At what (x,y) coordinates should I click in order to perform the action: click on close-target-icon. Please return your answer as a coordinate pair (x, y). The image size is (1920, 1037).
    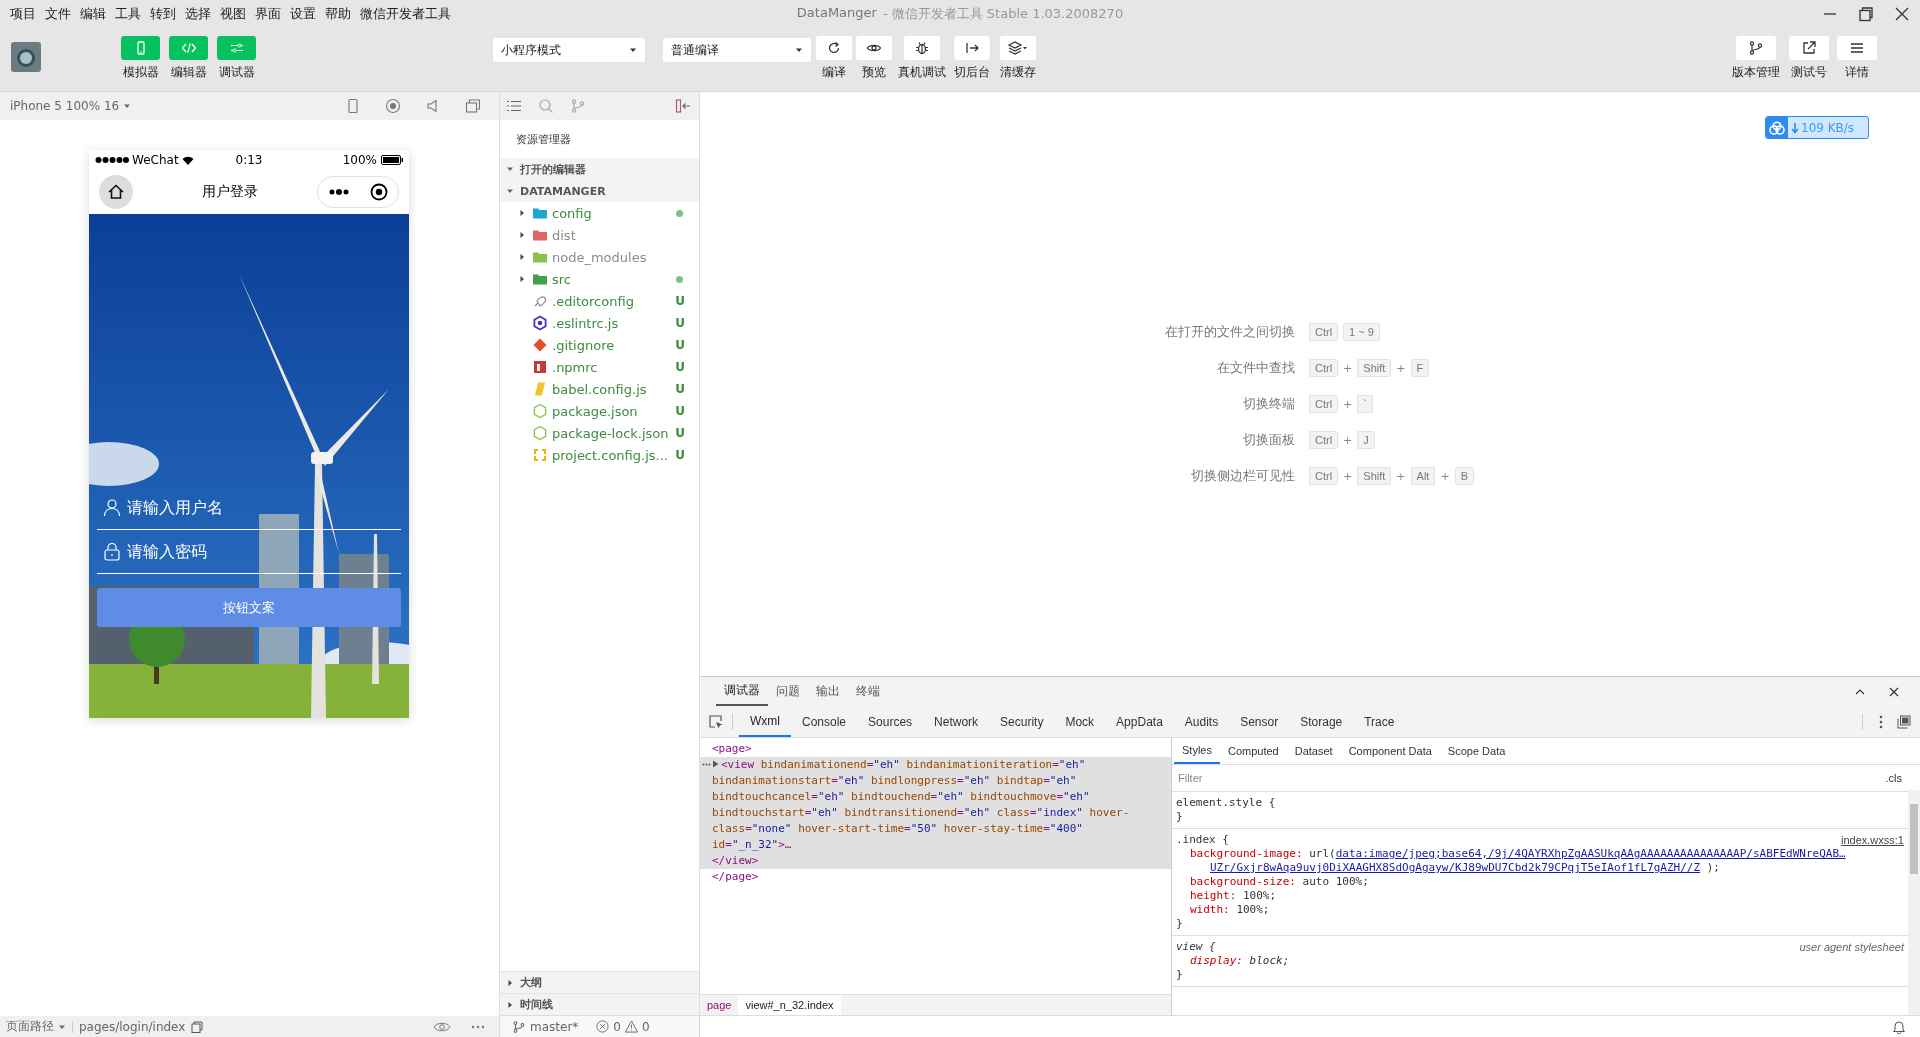
    Looking at the image, I should click on (378, 192).